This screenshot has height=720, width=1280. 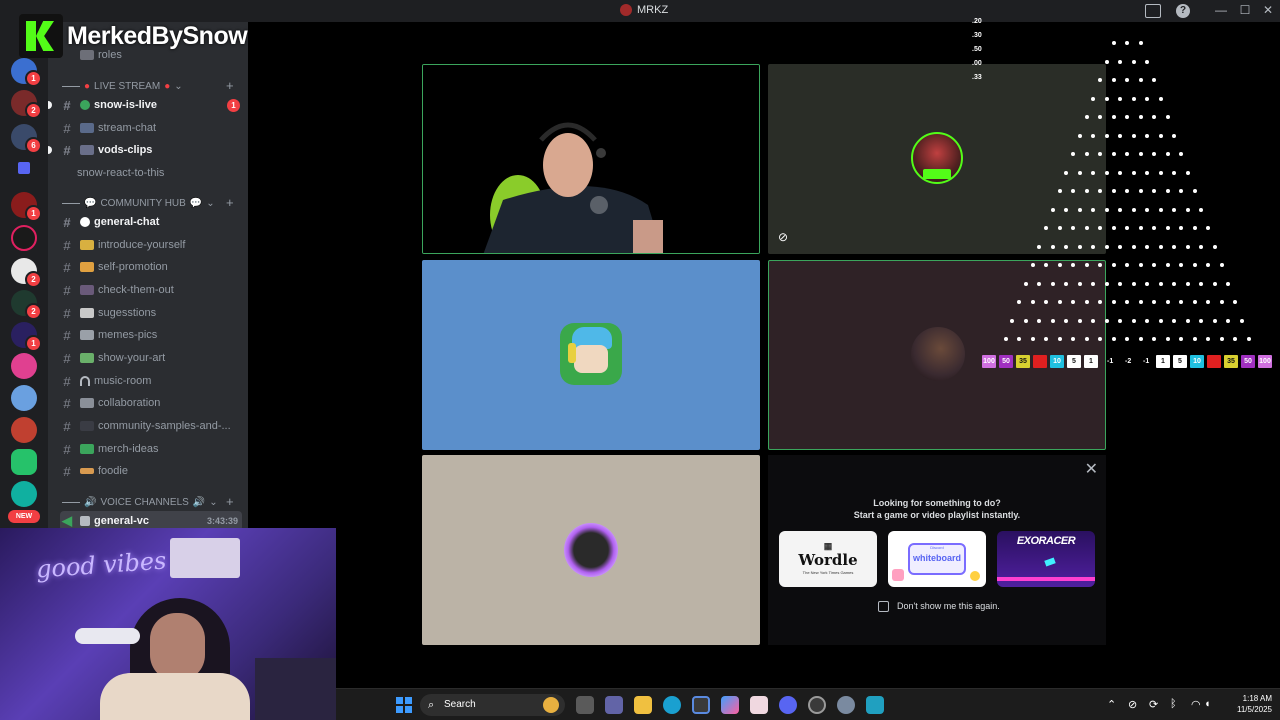 What do you see at coordinates (151, 290) in the screenshot?
I see `channel-item-check-them-out: # check-them-out` at bounding box center [151, 290].